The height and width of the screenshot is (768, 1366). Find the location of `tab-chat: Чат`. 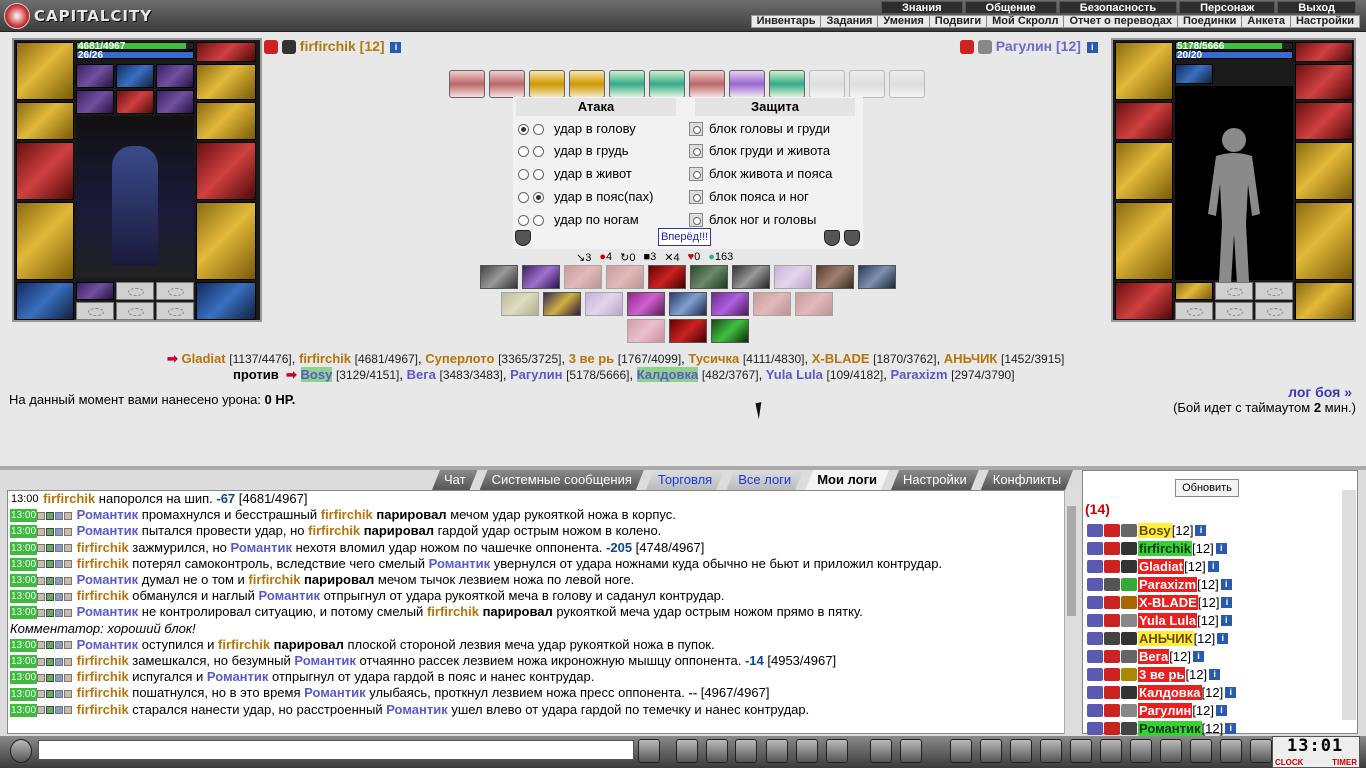

tab-chat: Чат is located at coordinates (455, 480).